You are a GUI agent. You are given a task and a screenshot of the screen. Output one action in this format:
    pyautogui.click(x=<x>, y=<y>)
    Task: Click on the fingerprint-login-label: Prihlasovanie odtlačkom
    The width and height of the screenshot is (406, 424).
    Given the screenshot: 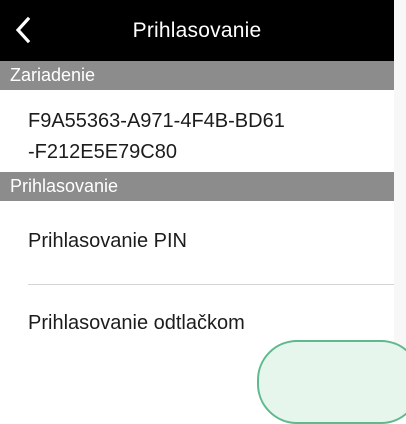 What is the action you would take?
    pyautogui.click(x=136, y=322)
    